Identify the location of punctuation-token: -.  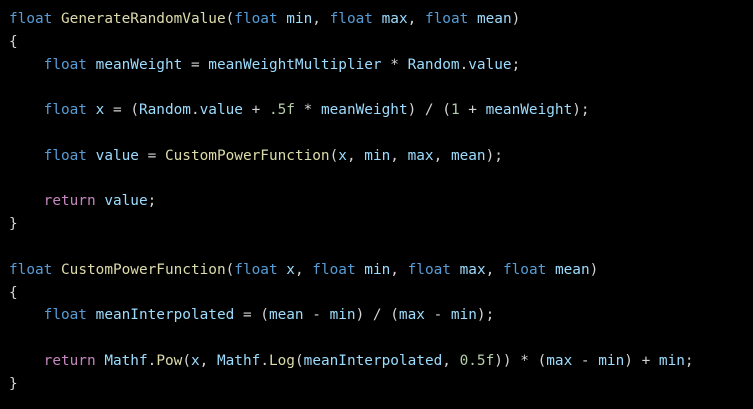
(585, 360).